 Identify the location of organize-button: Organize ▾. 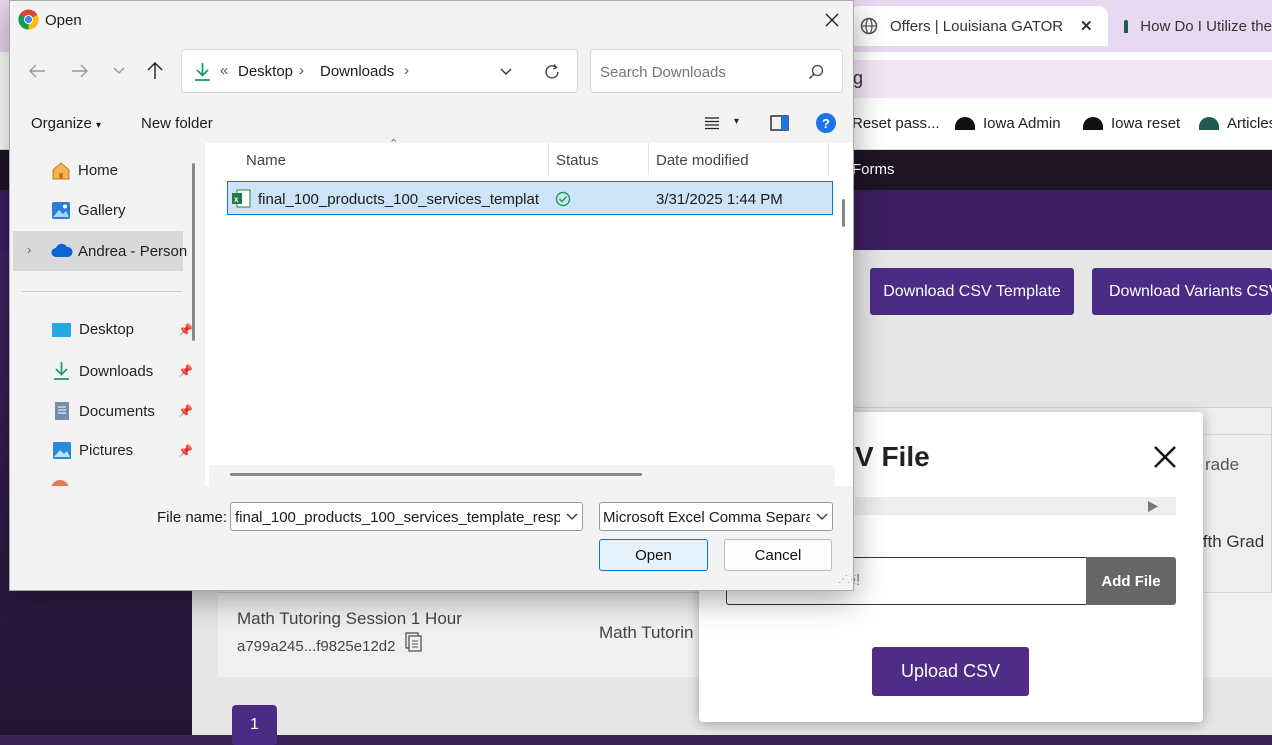
(66, 123).